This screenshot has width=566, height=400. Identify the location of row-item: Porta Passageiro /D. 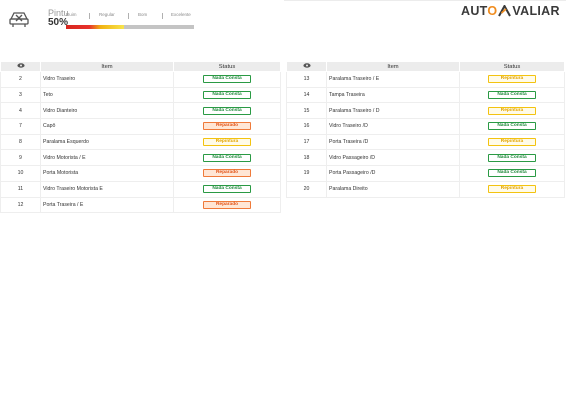
(393, 173).